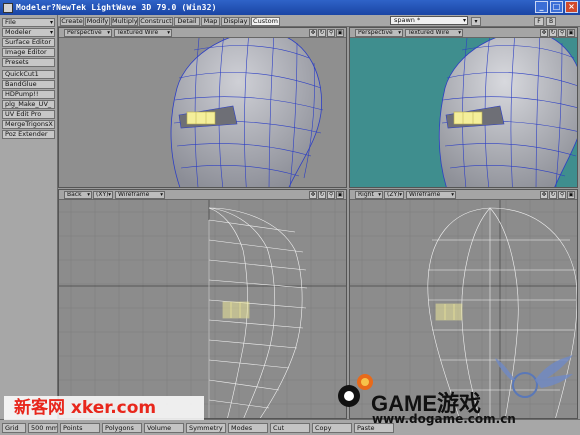 Image resolution: width=580 pixels, height=435 pixels. Describe the element at coordinates (28, 94) in the screenshot. I see `plugin-button: HDPump!!` at that location.